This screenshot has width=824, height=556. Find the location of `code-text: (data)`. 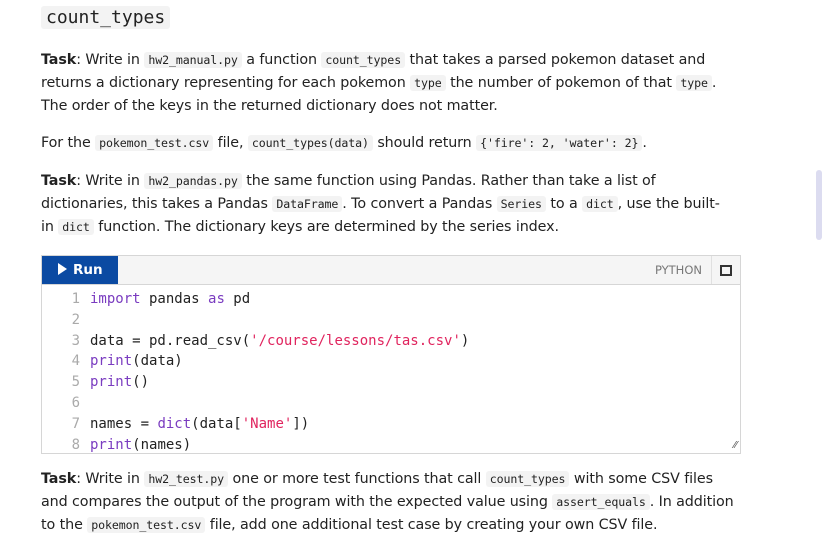

code-text: (data) is located at coordinates (157, 361).